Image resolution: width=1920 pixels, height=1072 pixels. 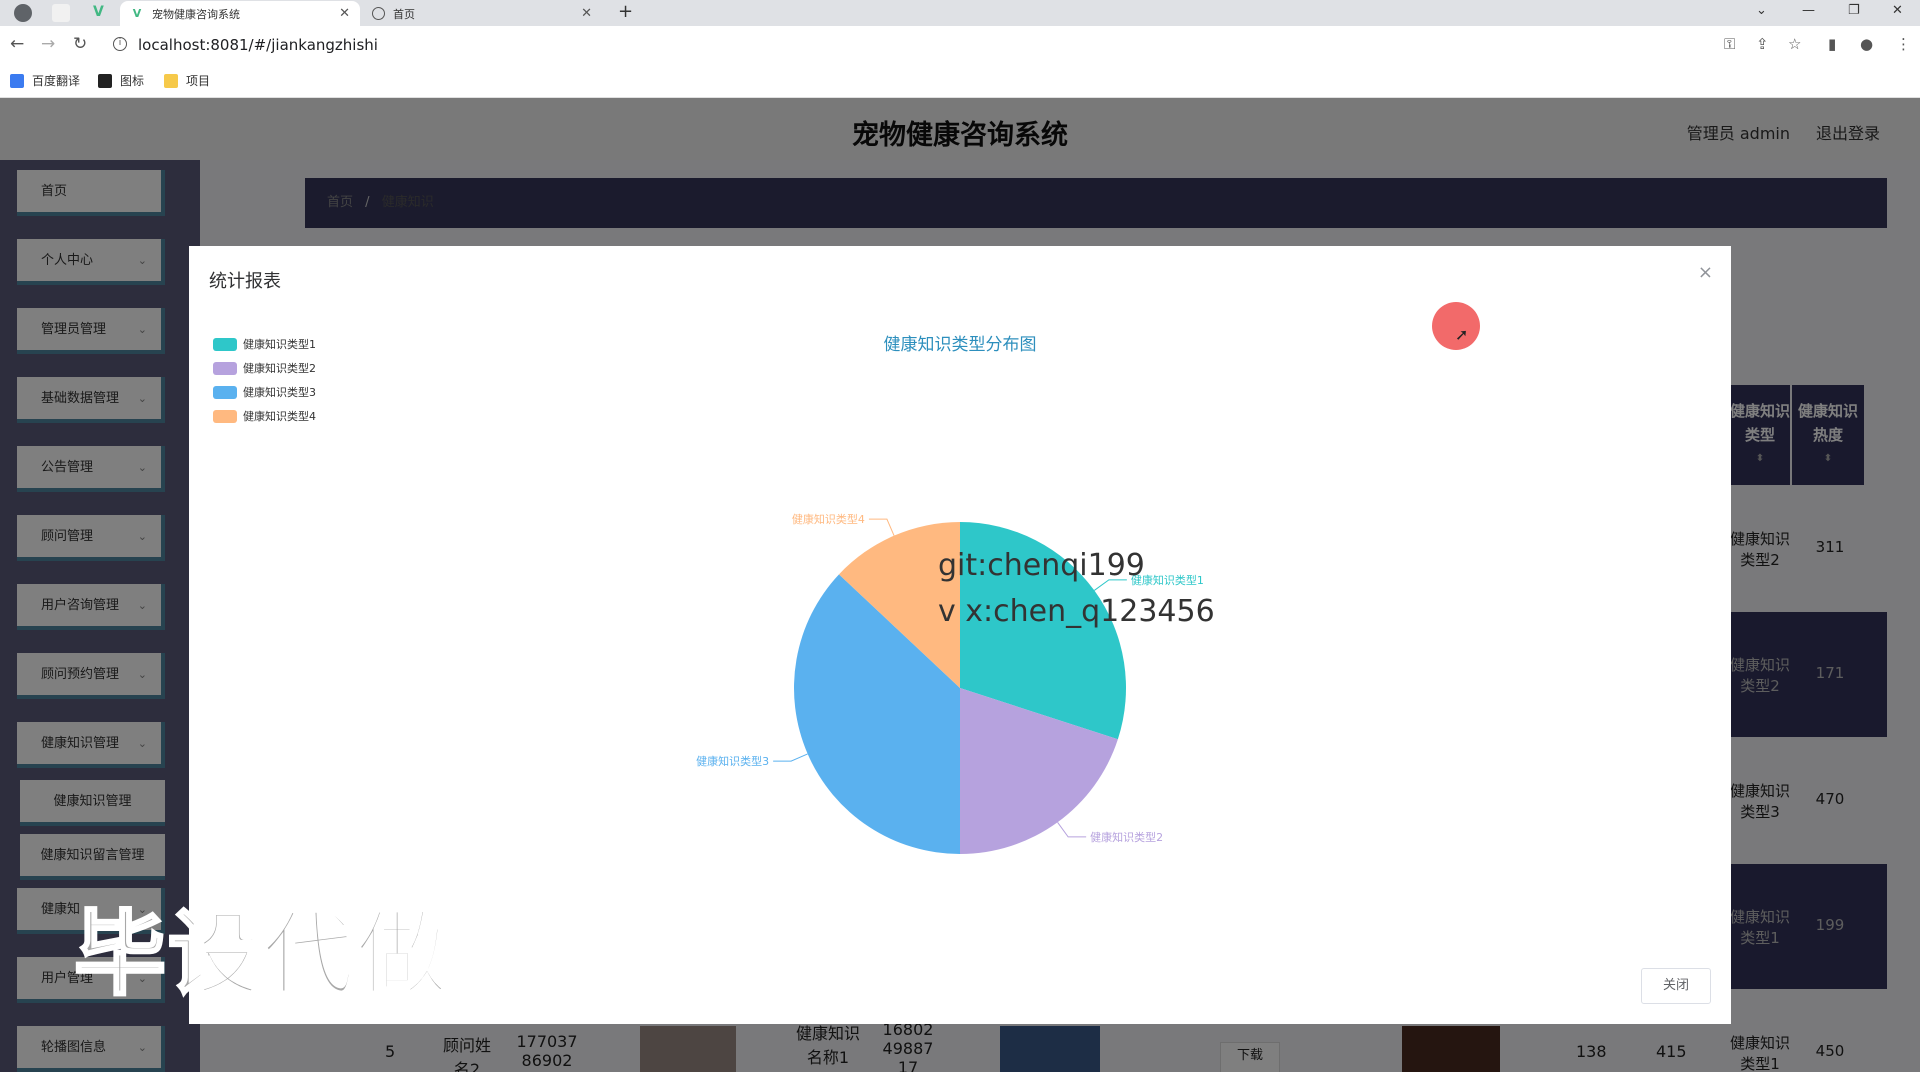 I want to click on bookmark-baidu-translate: 百度翻译, so click(x=45, y=80).